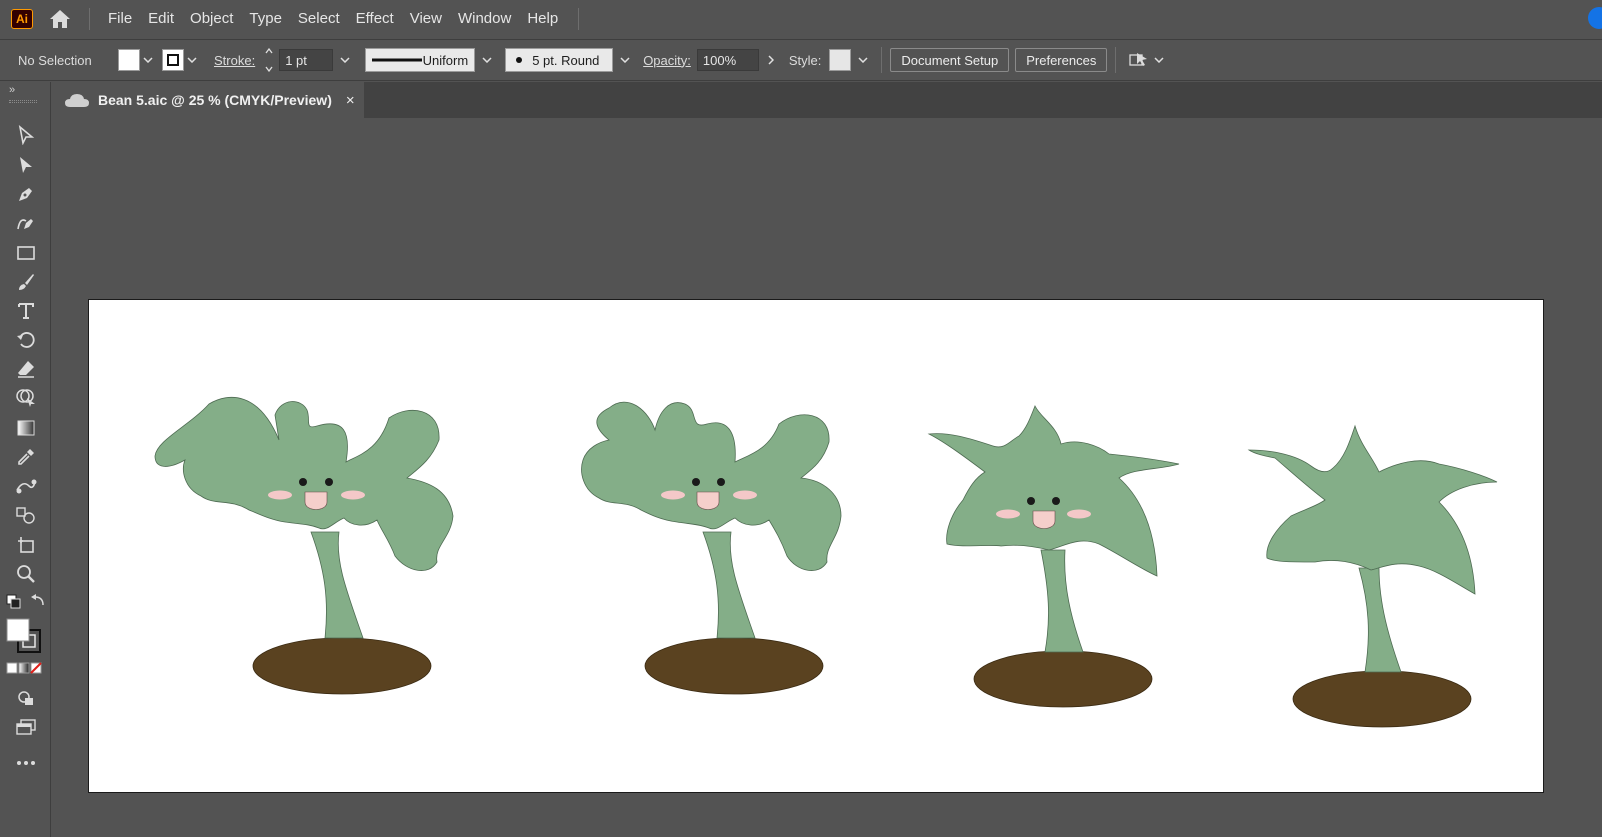 Image resolution: width=1602 pixels, height=837 pixels. I want to click on fill-swatch, so click(129, 60).